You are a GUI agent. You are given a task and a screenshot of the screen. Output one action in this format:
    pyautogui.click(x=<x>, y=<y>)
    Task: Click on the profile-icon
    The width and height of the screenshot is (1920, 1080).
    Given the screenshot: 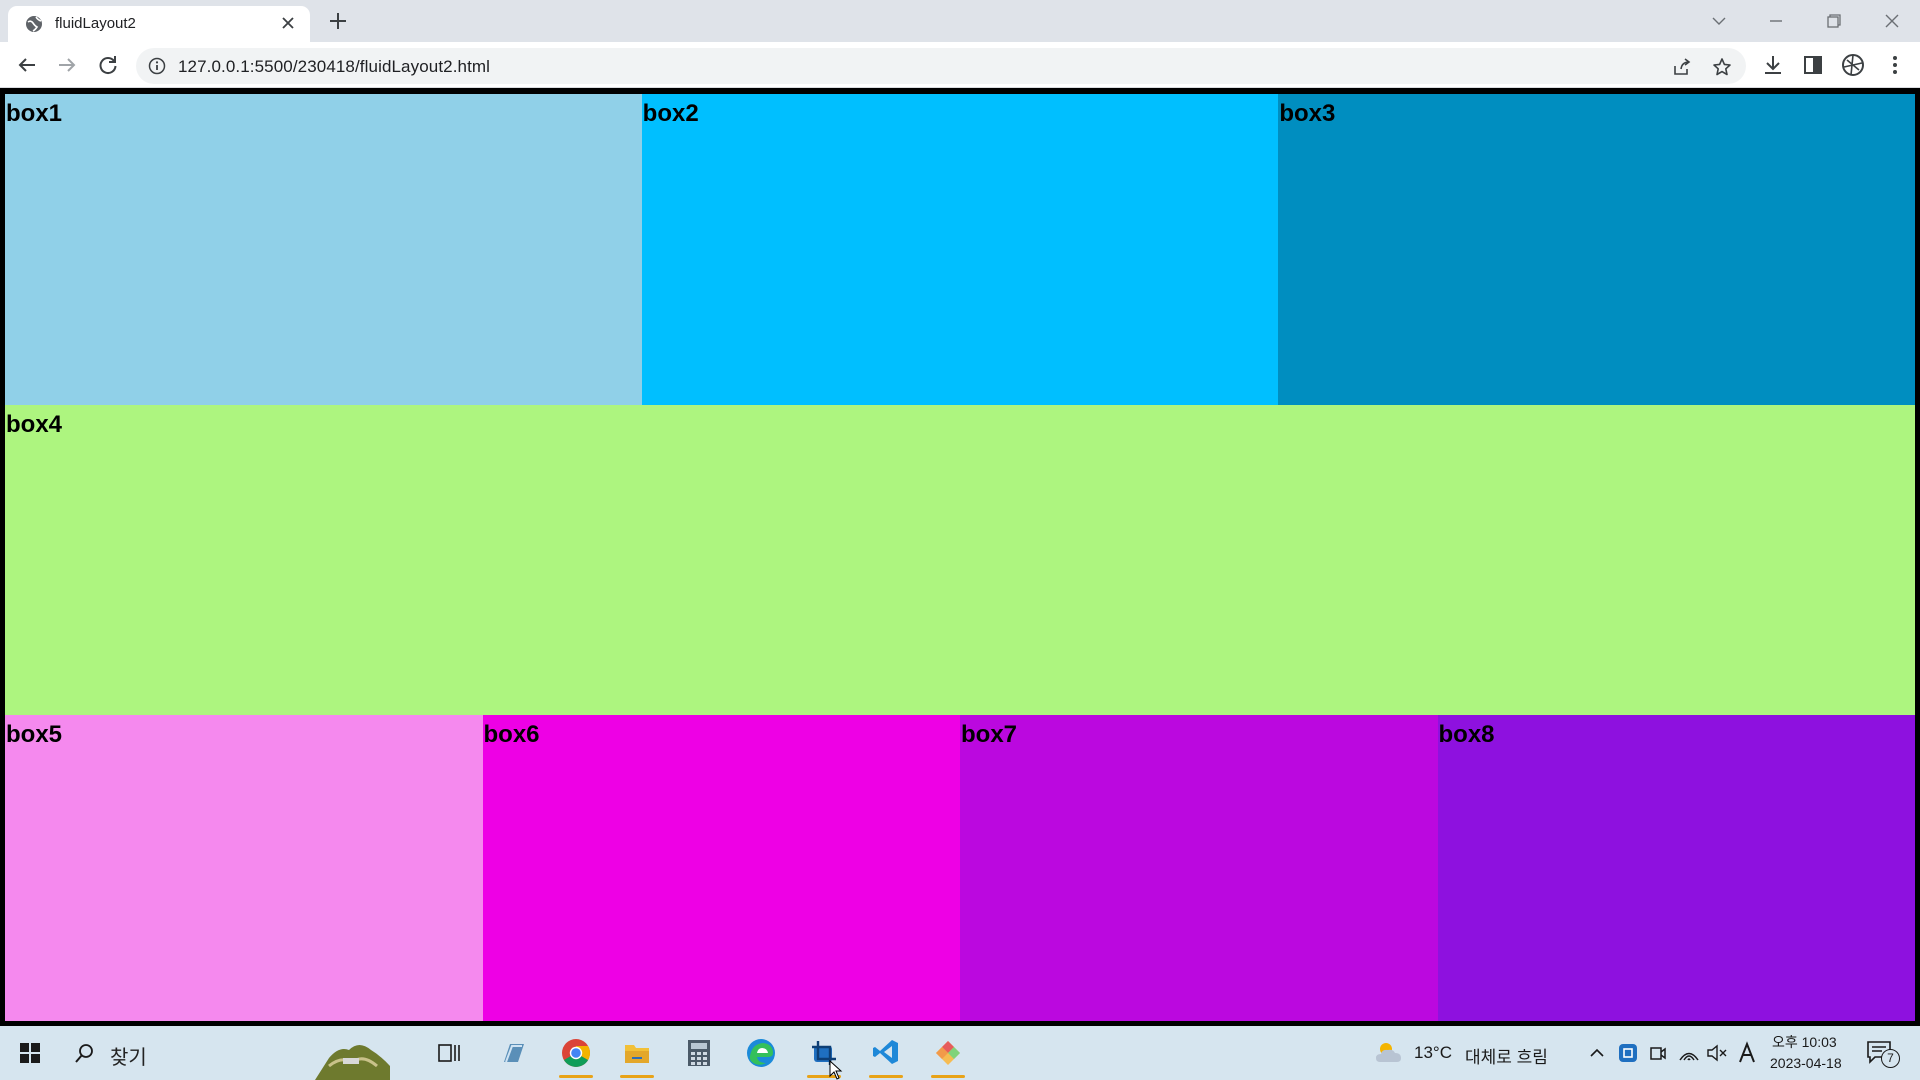 What is the action you would take?
    pyautogui.click(x=1853, y=65)
    